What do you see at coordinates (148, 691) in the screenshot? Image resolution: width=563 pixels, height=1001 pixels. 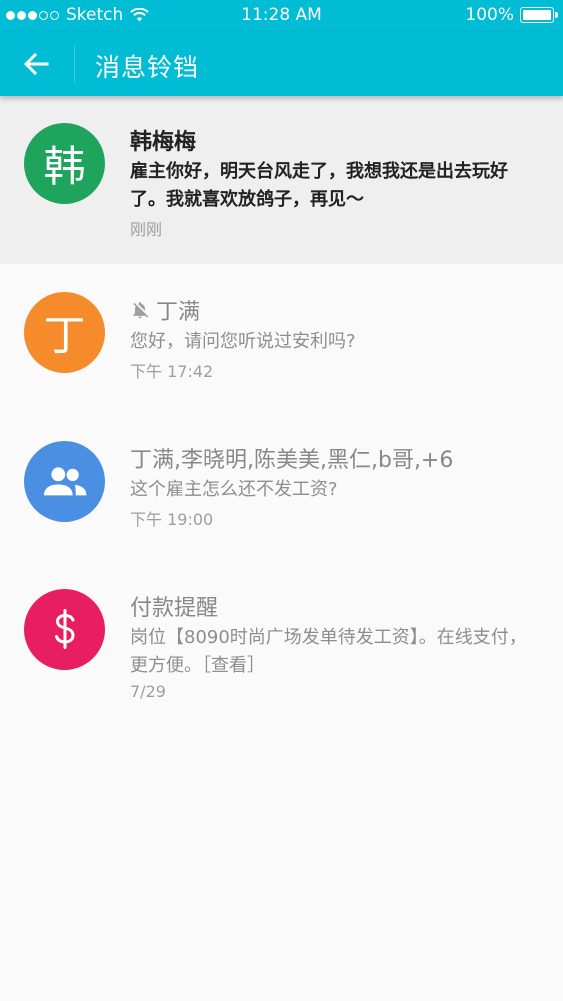 I see `message-time: 7/29` at bounding box center [148, 691].